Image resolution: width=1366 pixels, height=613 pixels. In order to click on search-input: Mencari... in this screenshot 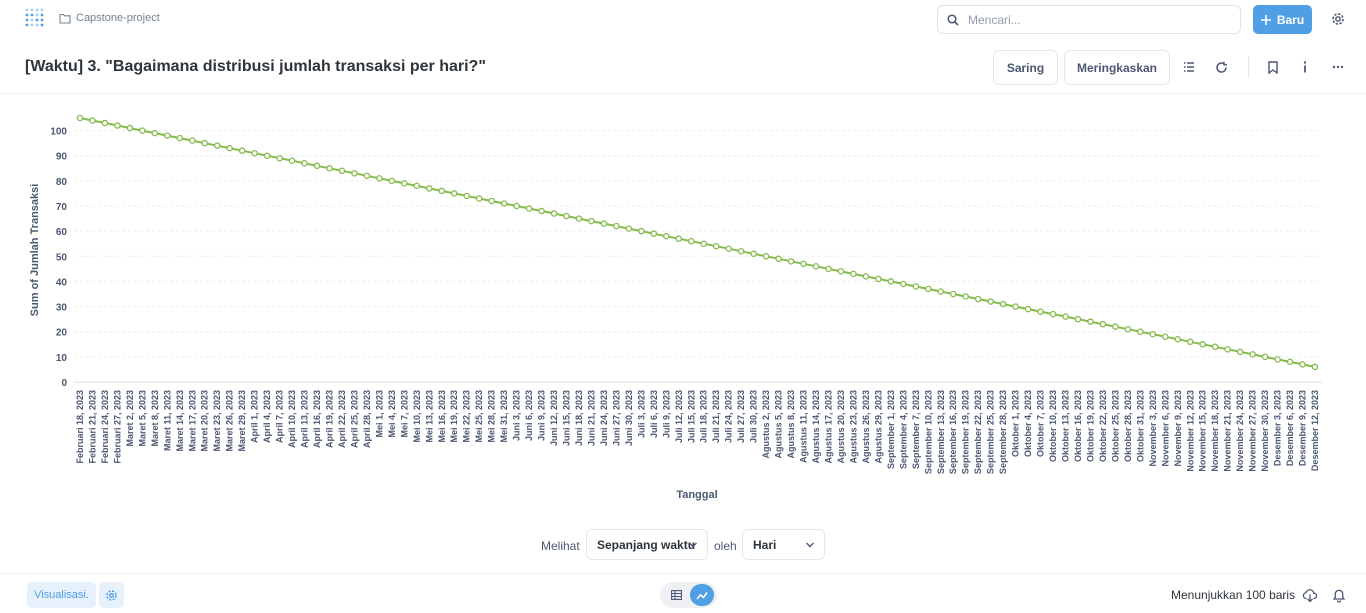, I will do `click(1089, 19)`.